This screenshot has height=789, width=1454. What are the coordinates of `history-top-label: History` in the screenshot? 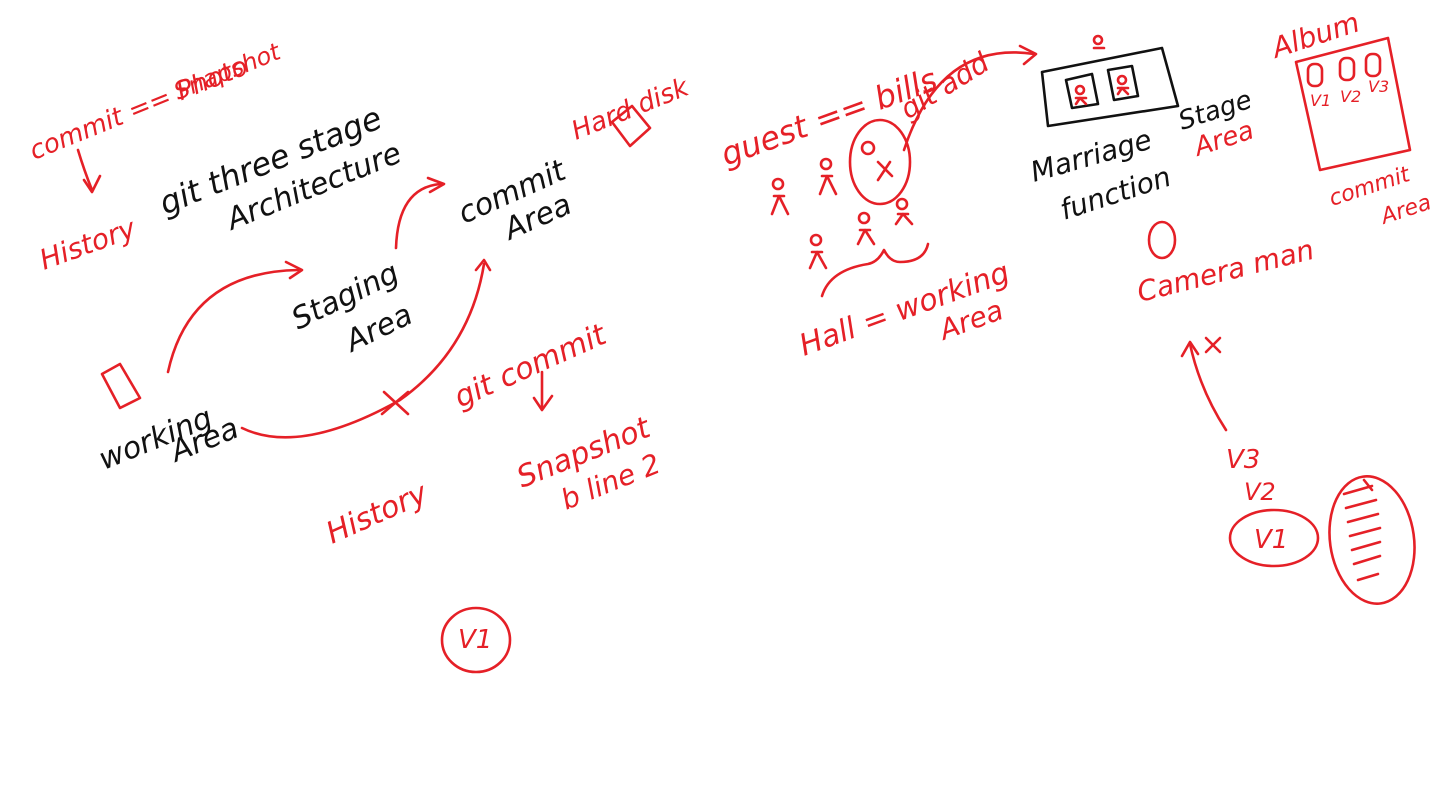 It's located at (87, 243).